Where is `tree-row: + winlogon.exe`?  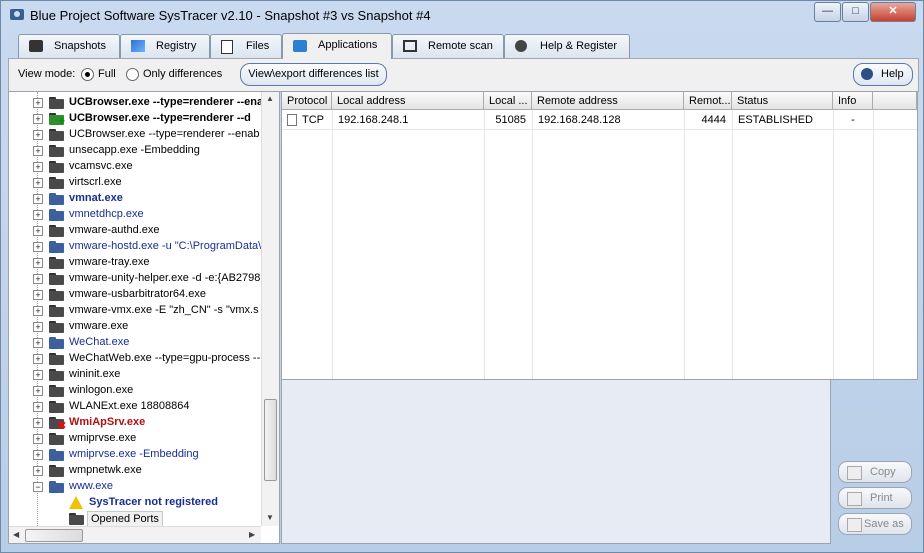 tree-row: + winlogon.exe is located at coordinates (135, 391).